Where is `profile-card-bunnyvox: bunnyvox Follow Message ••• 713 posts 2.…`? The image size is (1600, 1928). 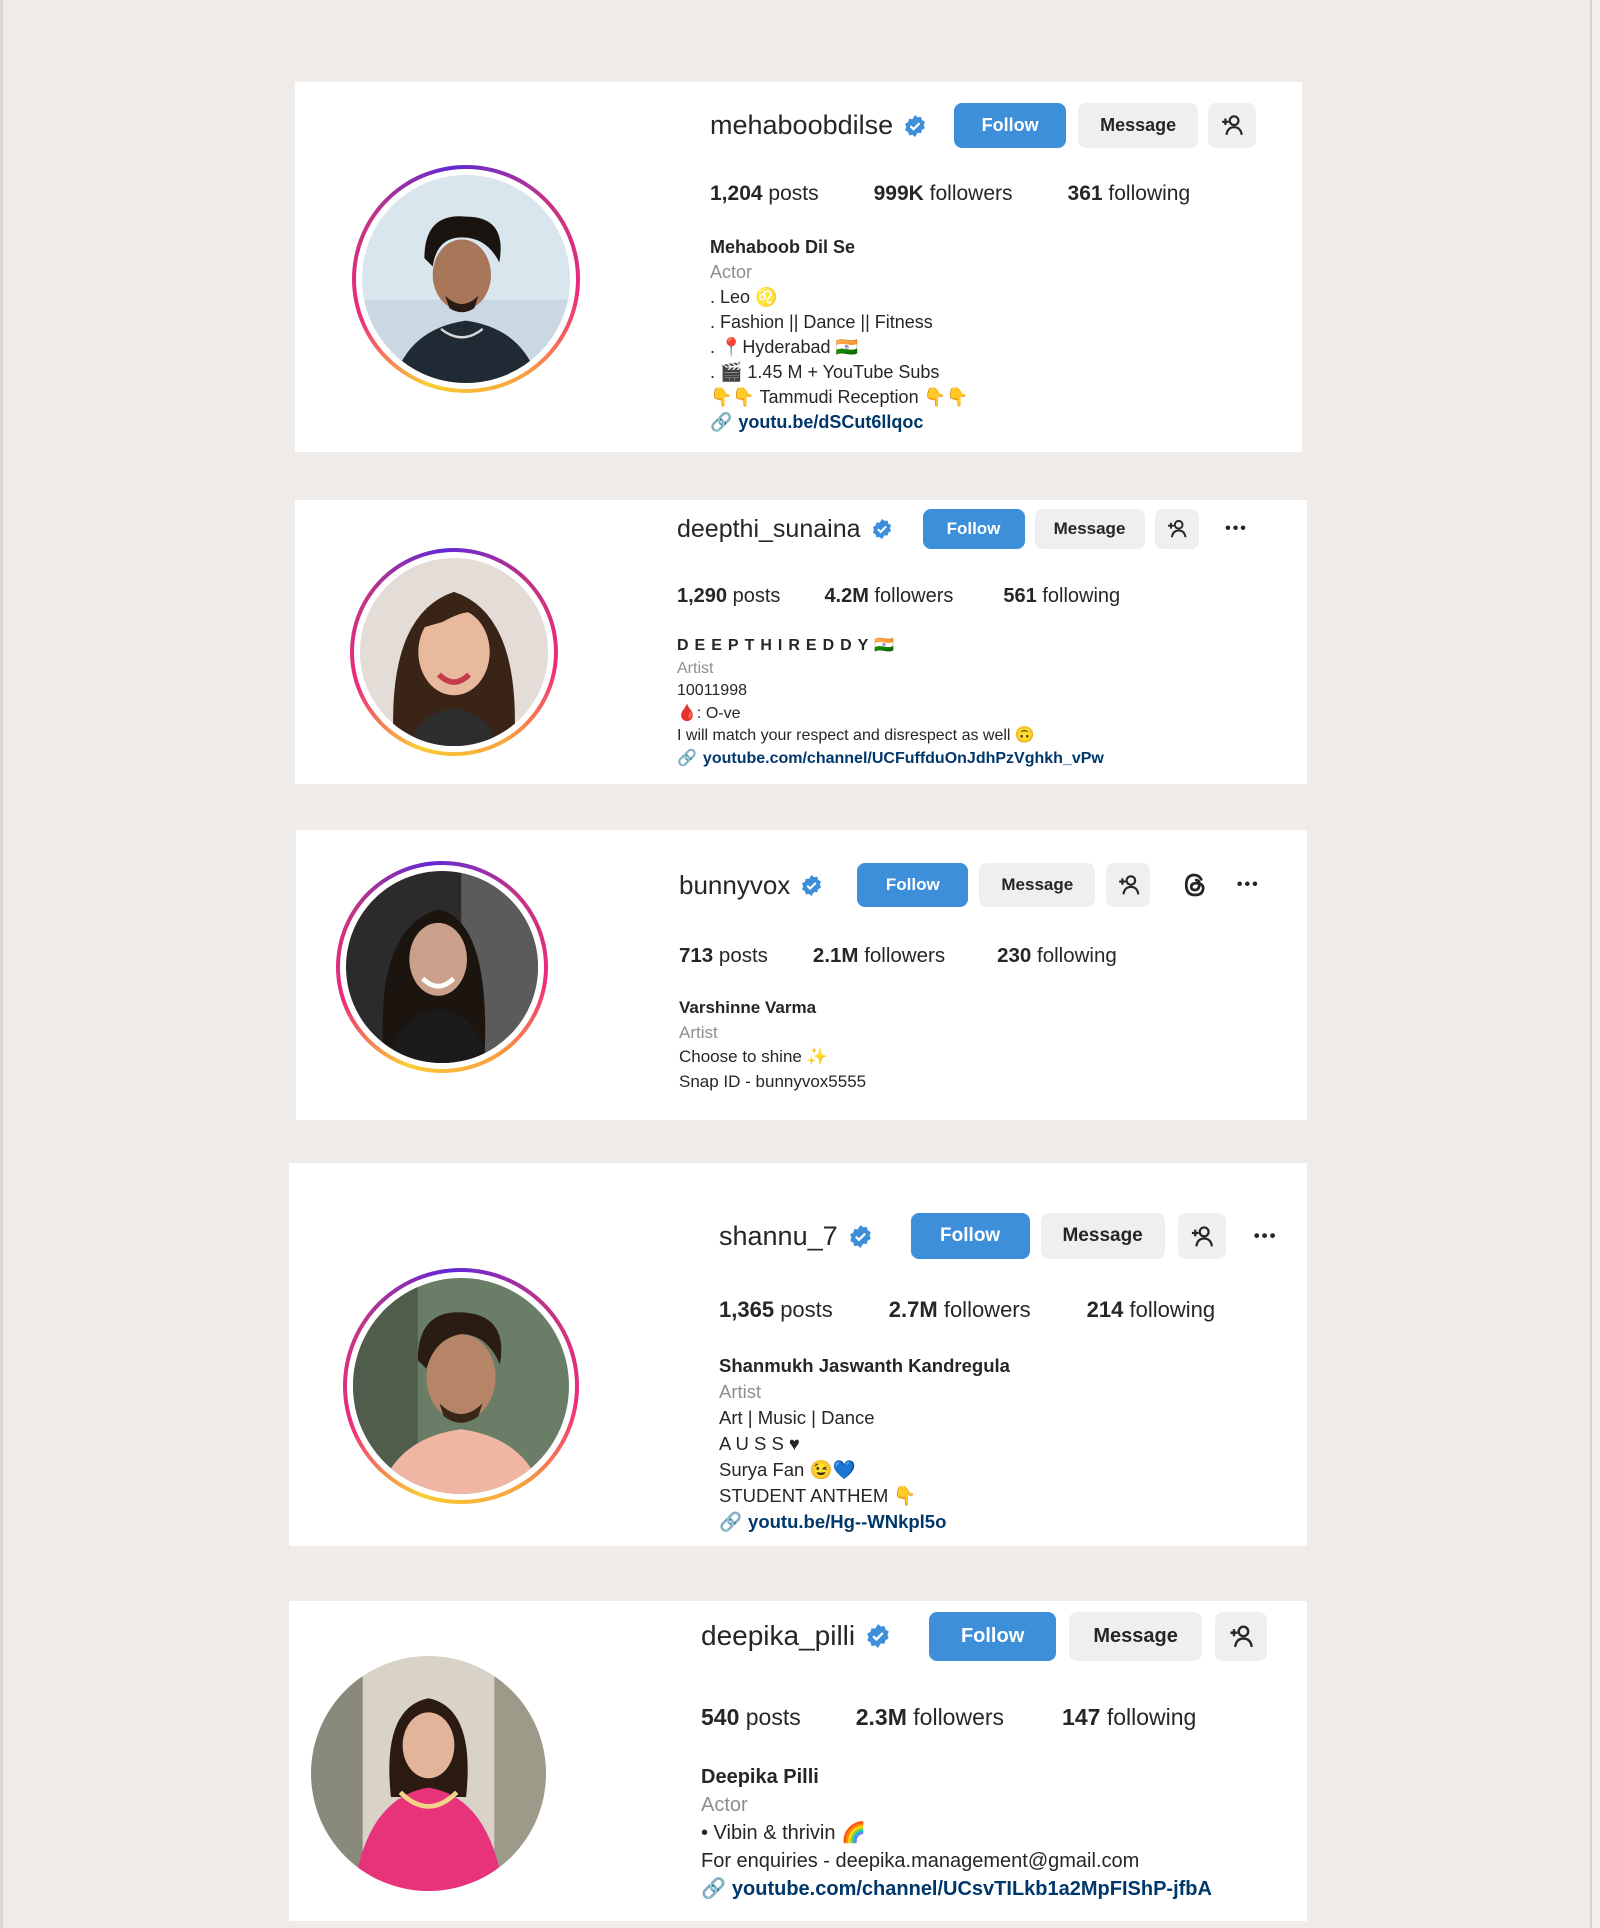
profile-card-bunnyvox: bunnyvox Follow Message ••• 713 posts 2.… is located at coordinates (801, 975).